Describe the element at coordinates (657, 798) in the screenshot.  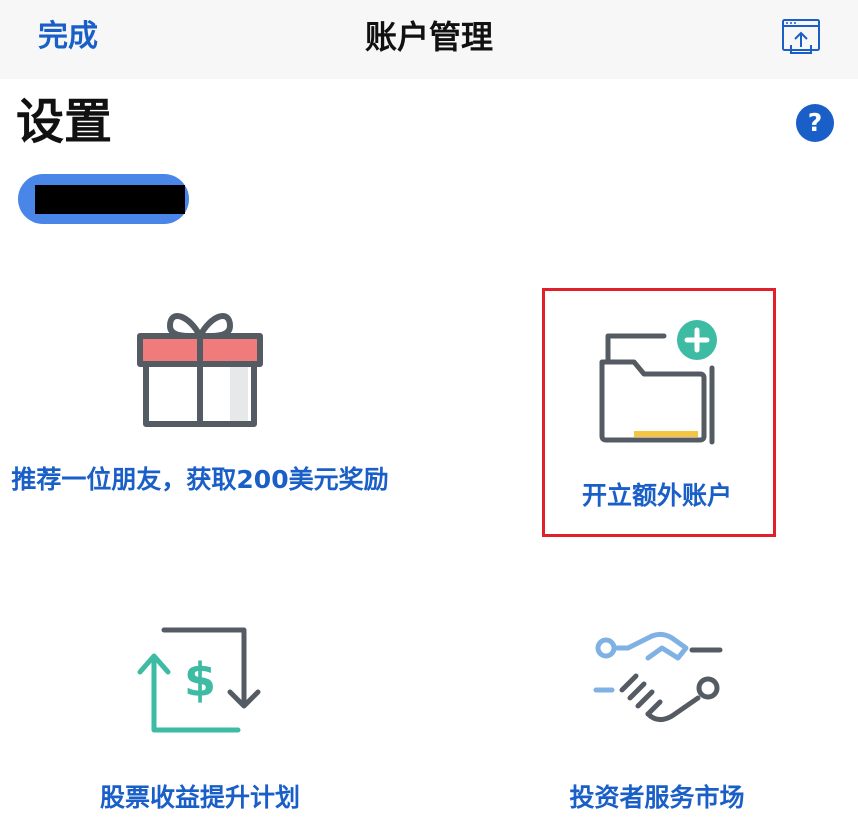
I see `tile-investor-market-label: 投资者服务市场` at that location.